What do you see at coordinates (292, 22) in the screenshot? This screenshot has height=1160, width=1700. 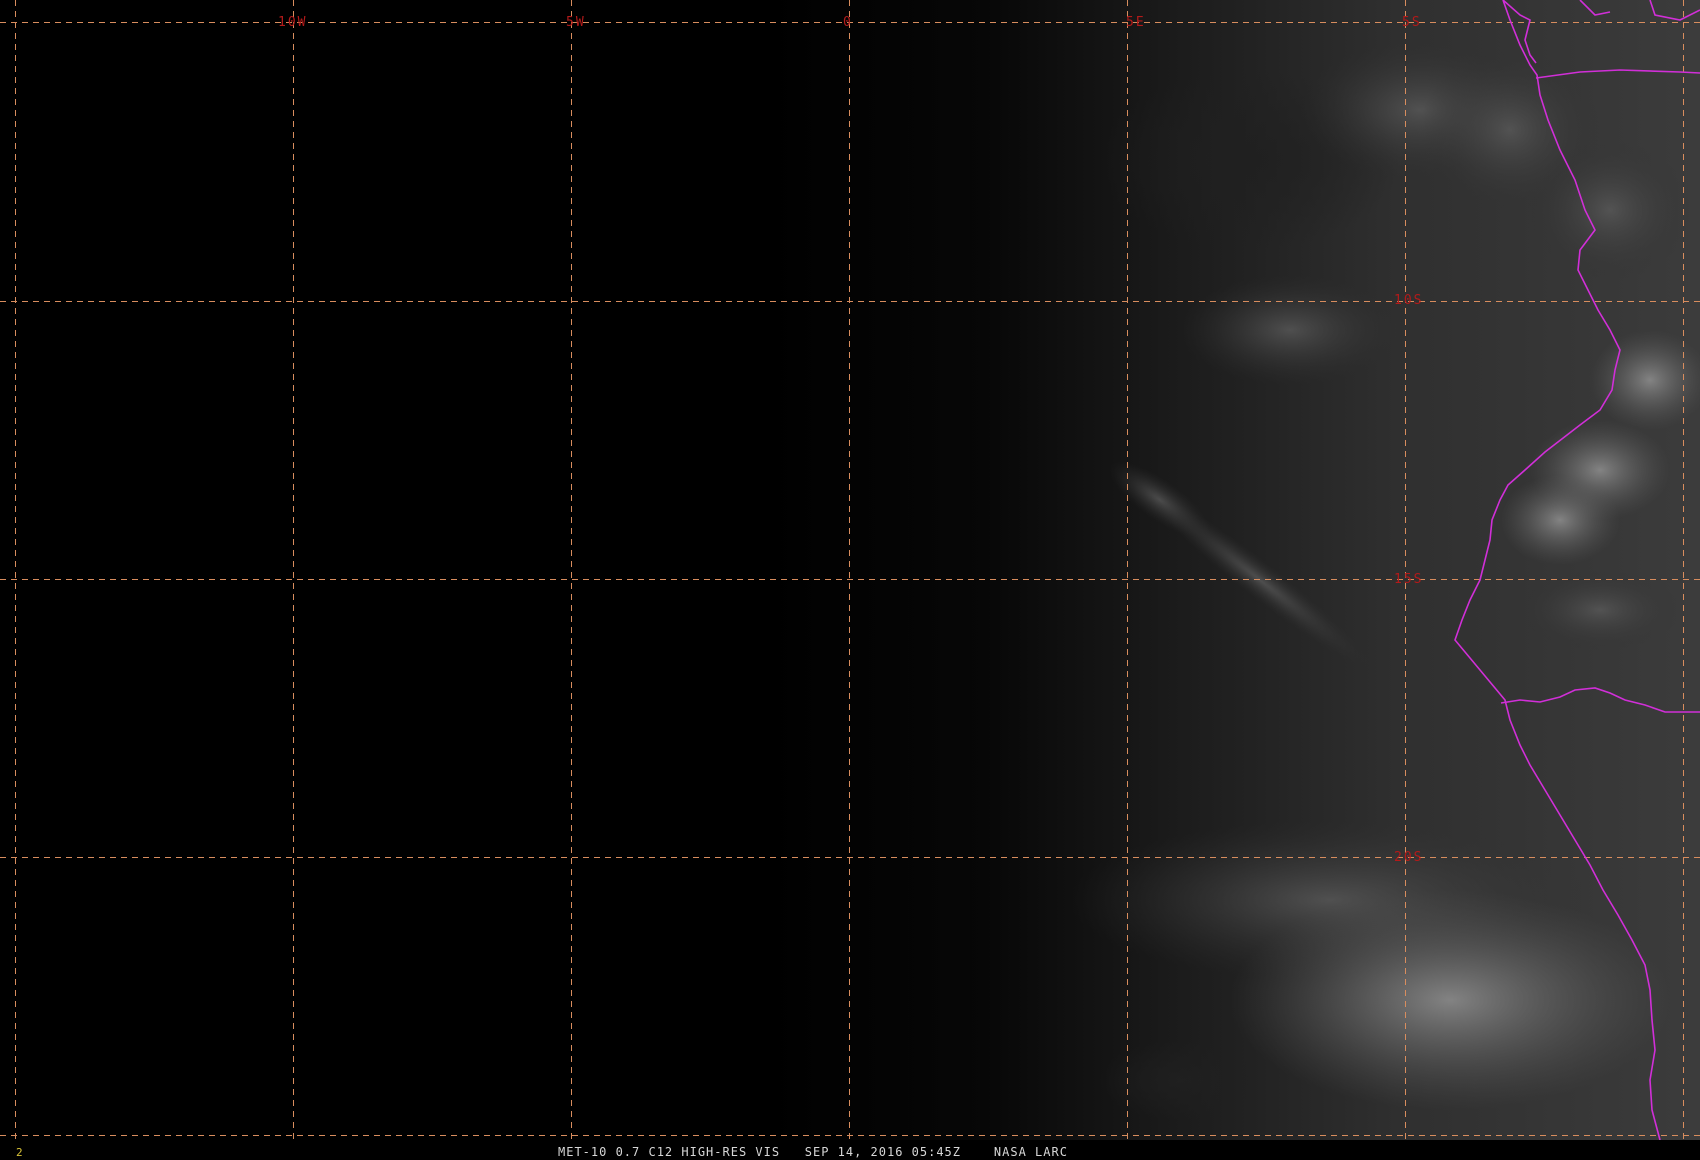 I see `longitude-label: 10W` at bounding box center [292, 22].